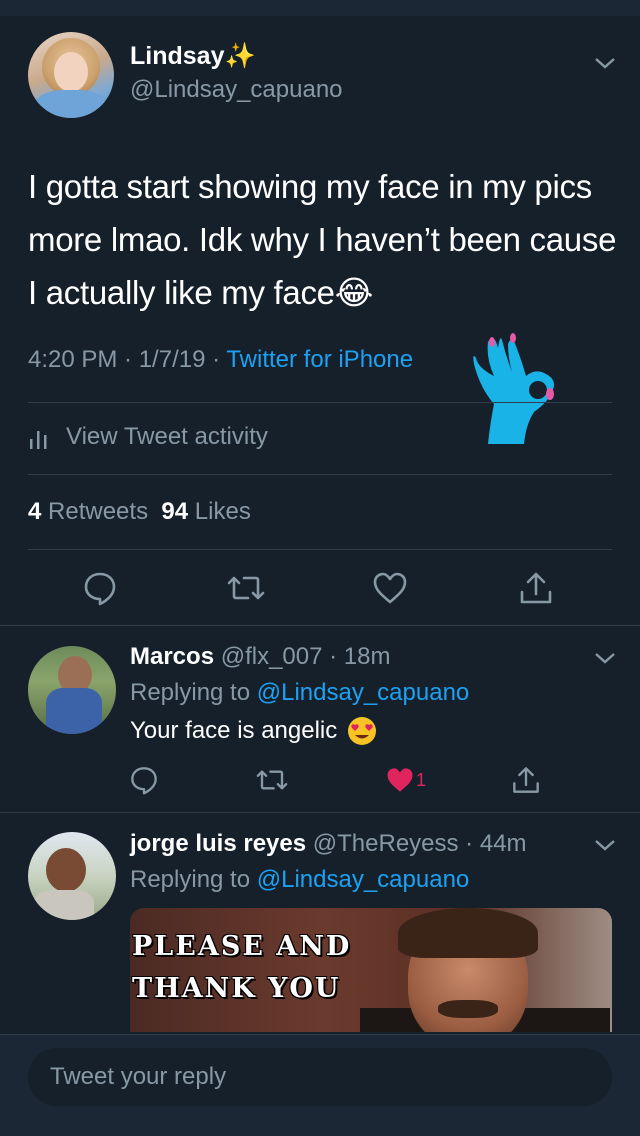 Image resolution: width=640 pixels, height=1136 pixels. Describe the element at coordinates (240, 56) in the screenshot. I see `sparkles-icon: ✨` at that location.